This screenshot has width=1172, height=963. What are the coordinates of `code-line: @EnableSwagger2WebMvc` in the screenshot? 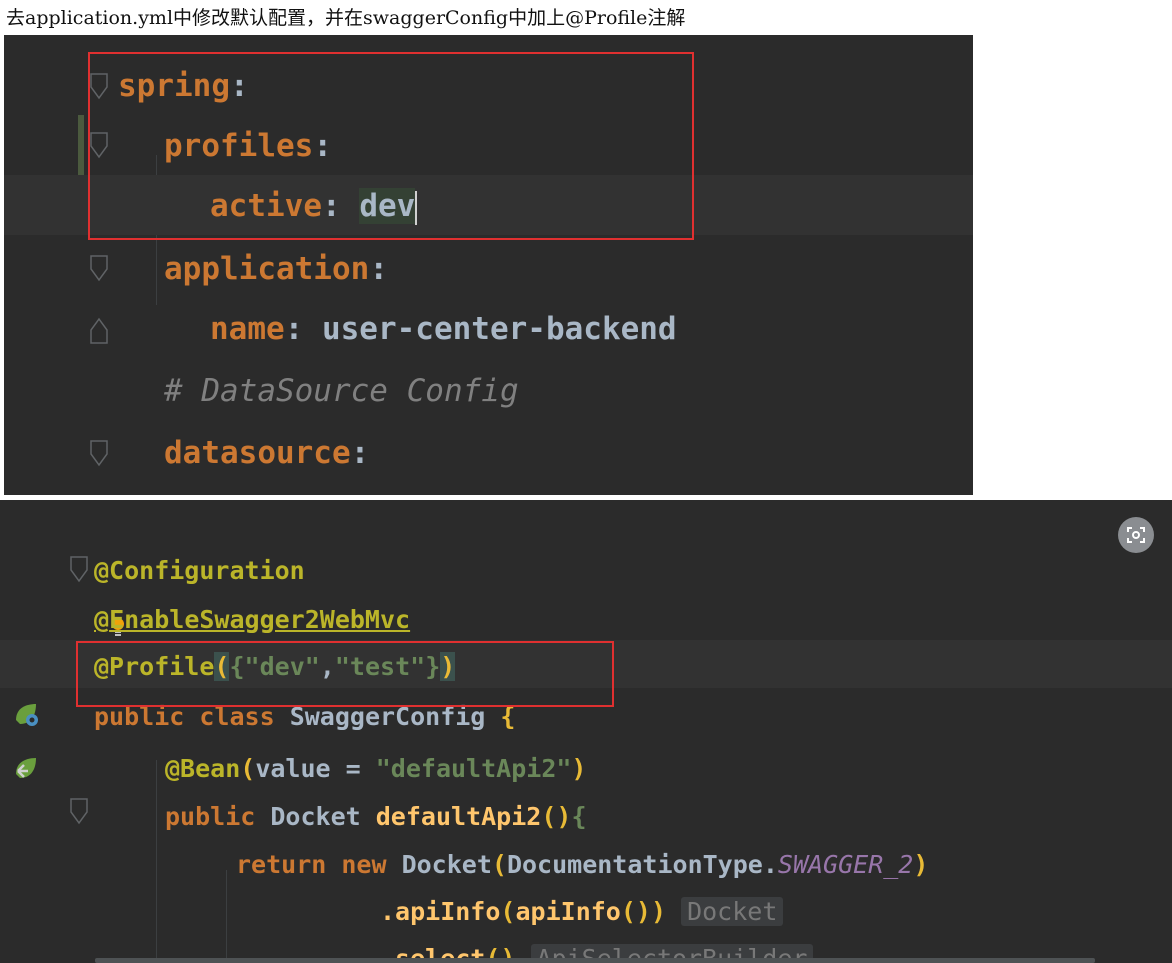 It's located at (252, 619).